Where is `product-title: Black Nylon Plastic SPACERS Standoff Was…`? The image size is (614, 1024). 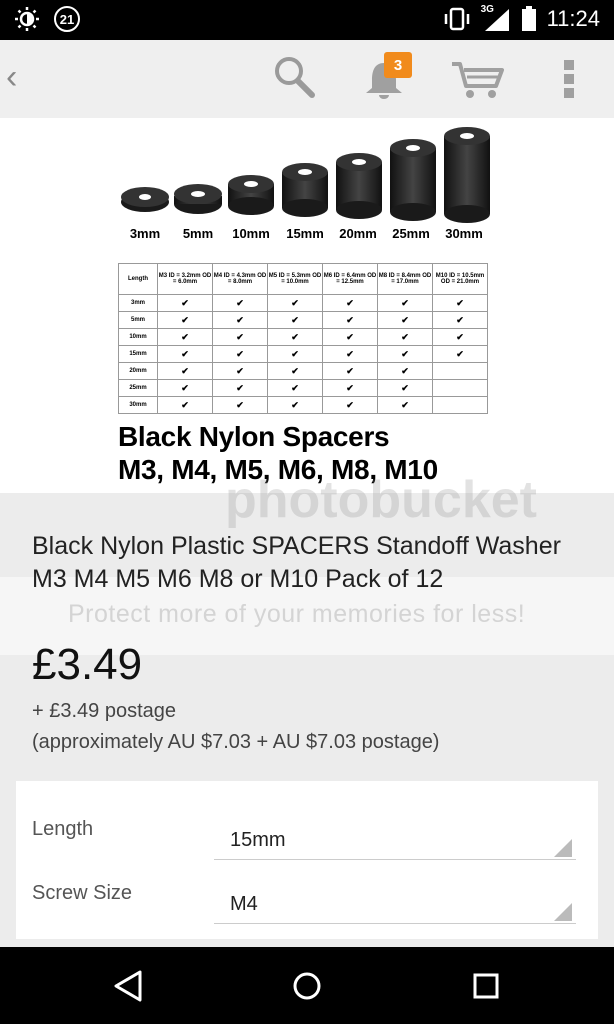 product-title: Black Nylon Plastic SPACERS Standoff Was… is located at coordinates (296, 562).